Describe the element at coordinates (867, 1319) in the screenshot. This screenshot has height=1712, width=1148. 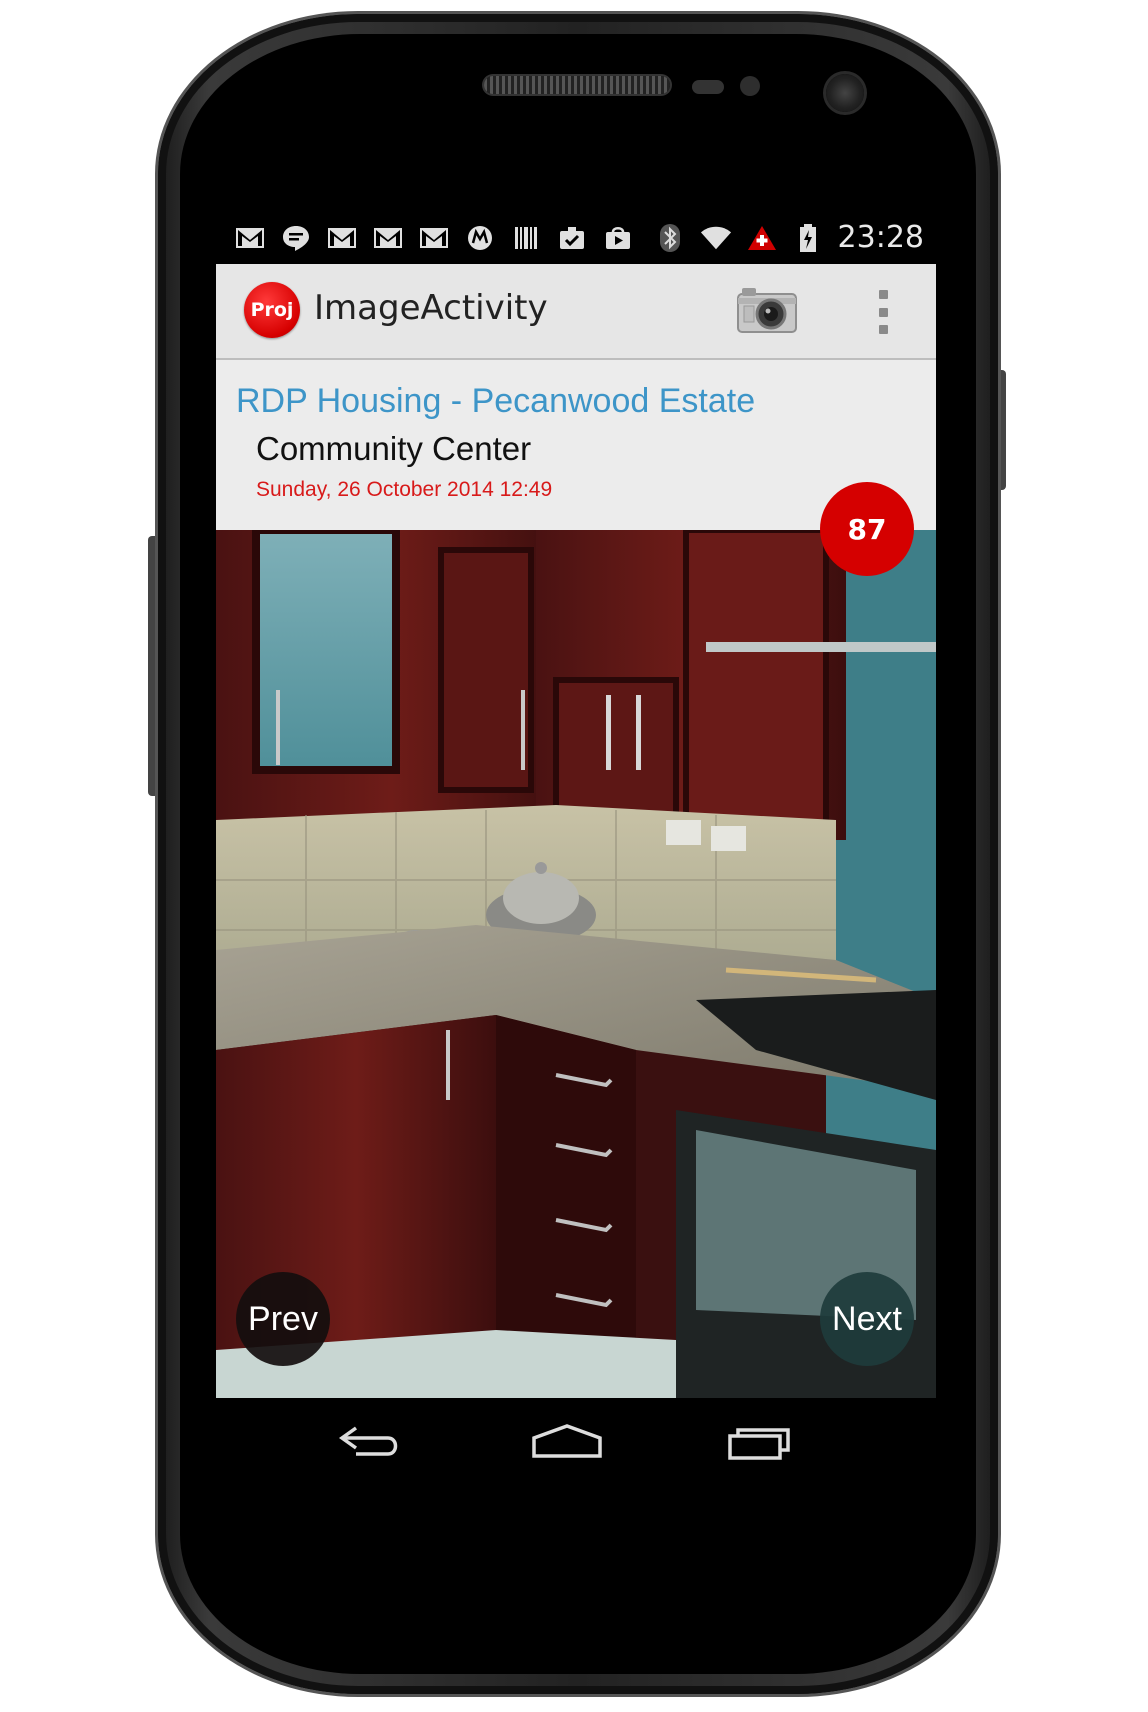
I see `next-button: Next` at that location.